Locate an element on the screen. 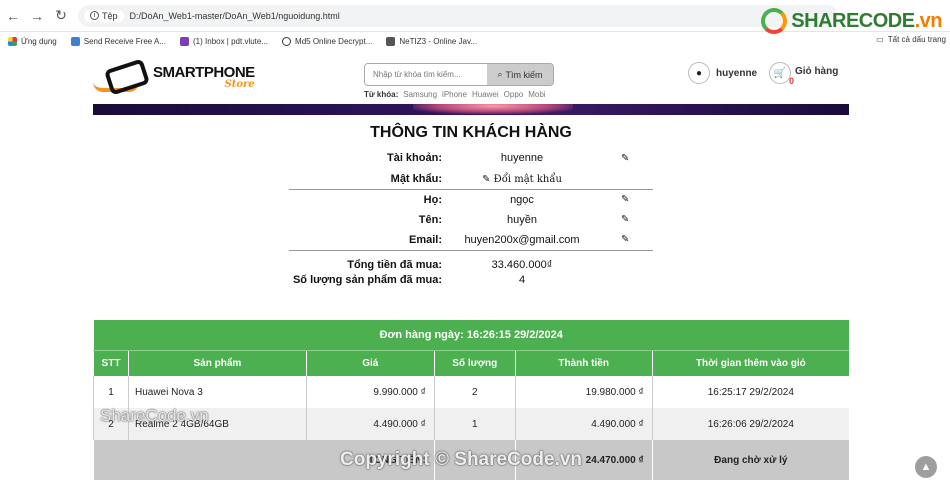 Image resolution: width=950 pixels, height=485 pixels. cell-subtotal: 19.980.000 ₫ is located at coordinates (583, 392).